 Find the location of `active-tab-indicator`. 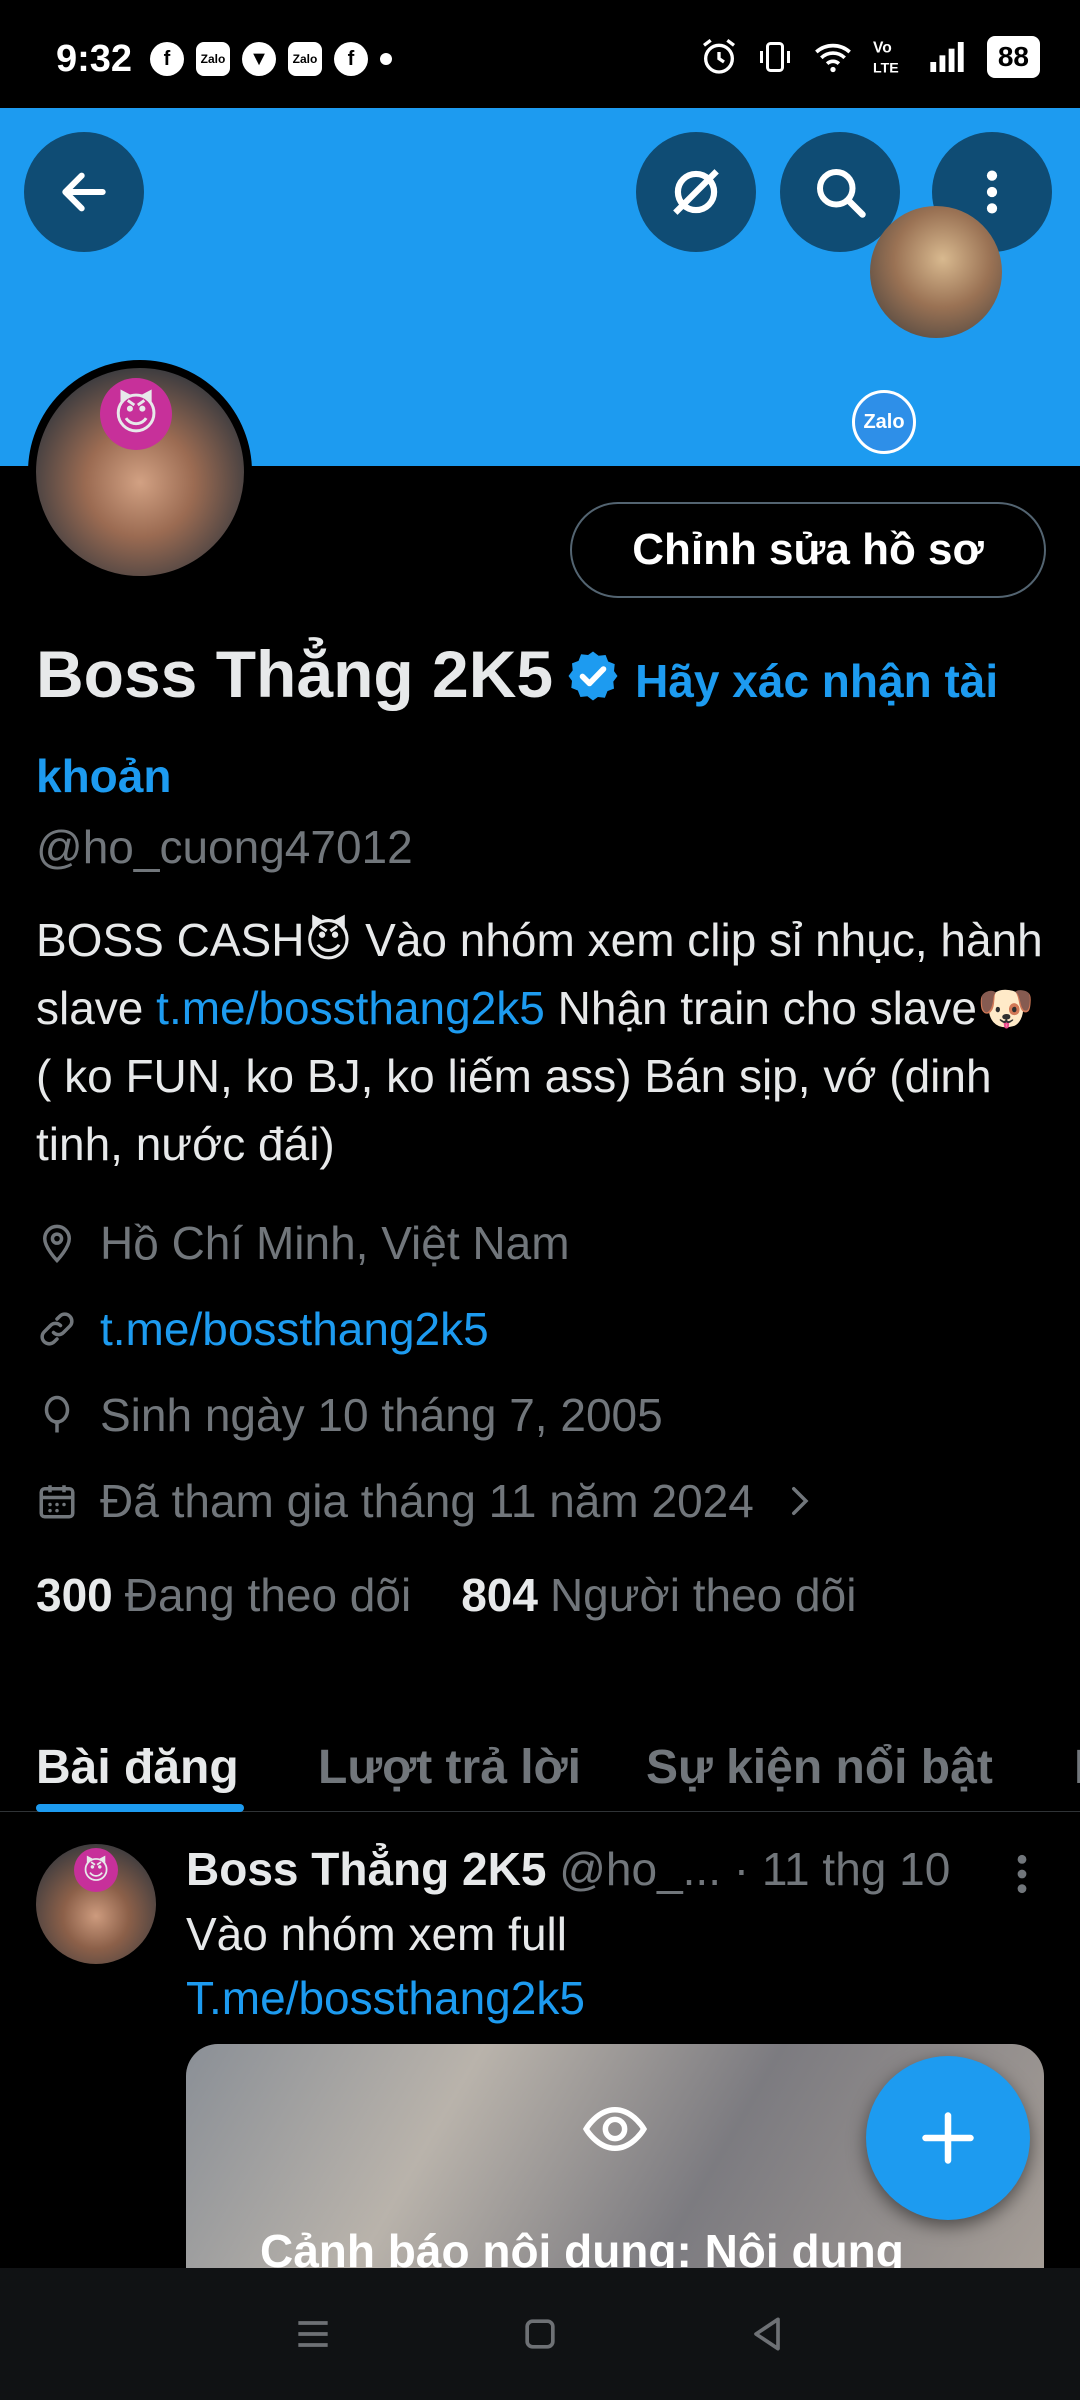

active-tab-indicator is located at coordinates (140, 1808).